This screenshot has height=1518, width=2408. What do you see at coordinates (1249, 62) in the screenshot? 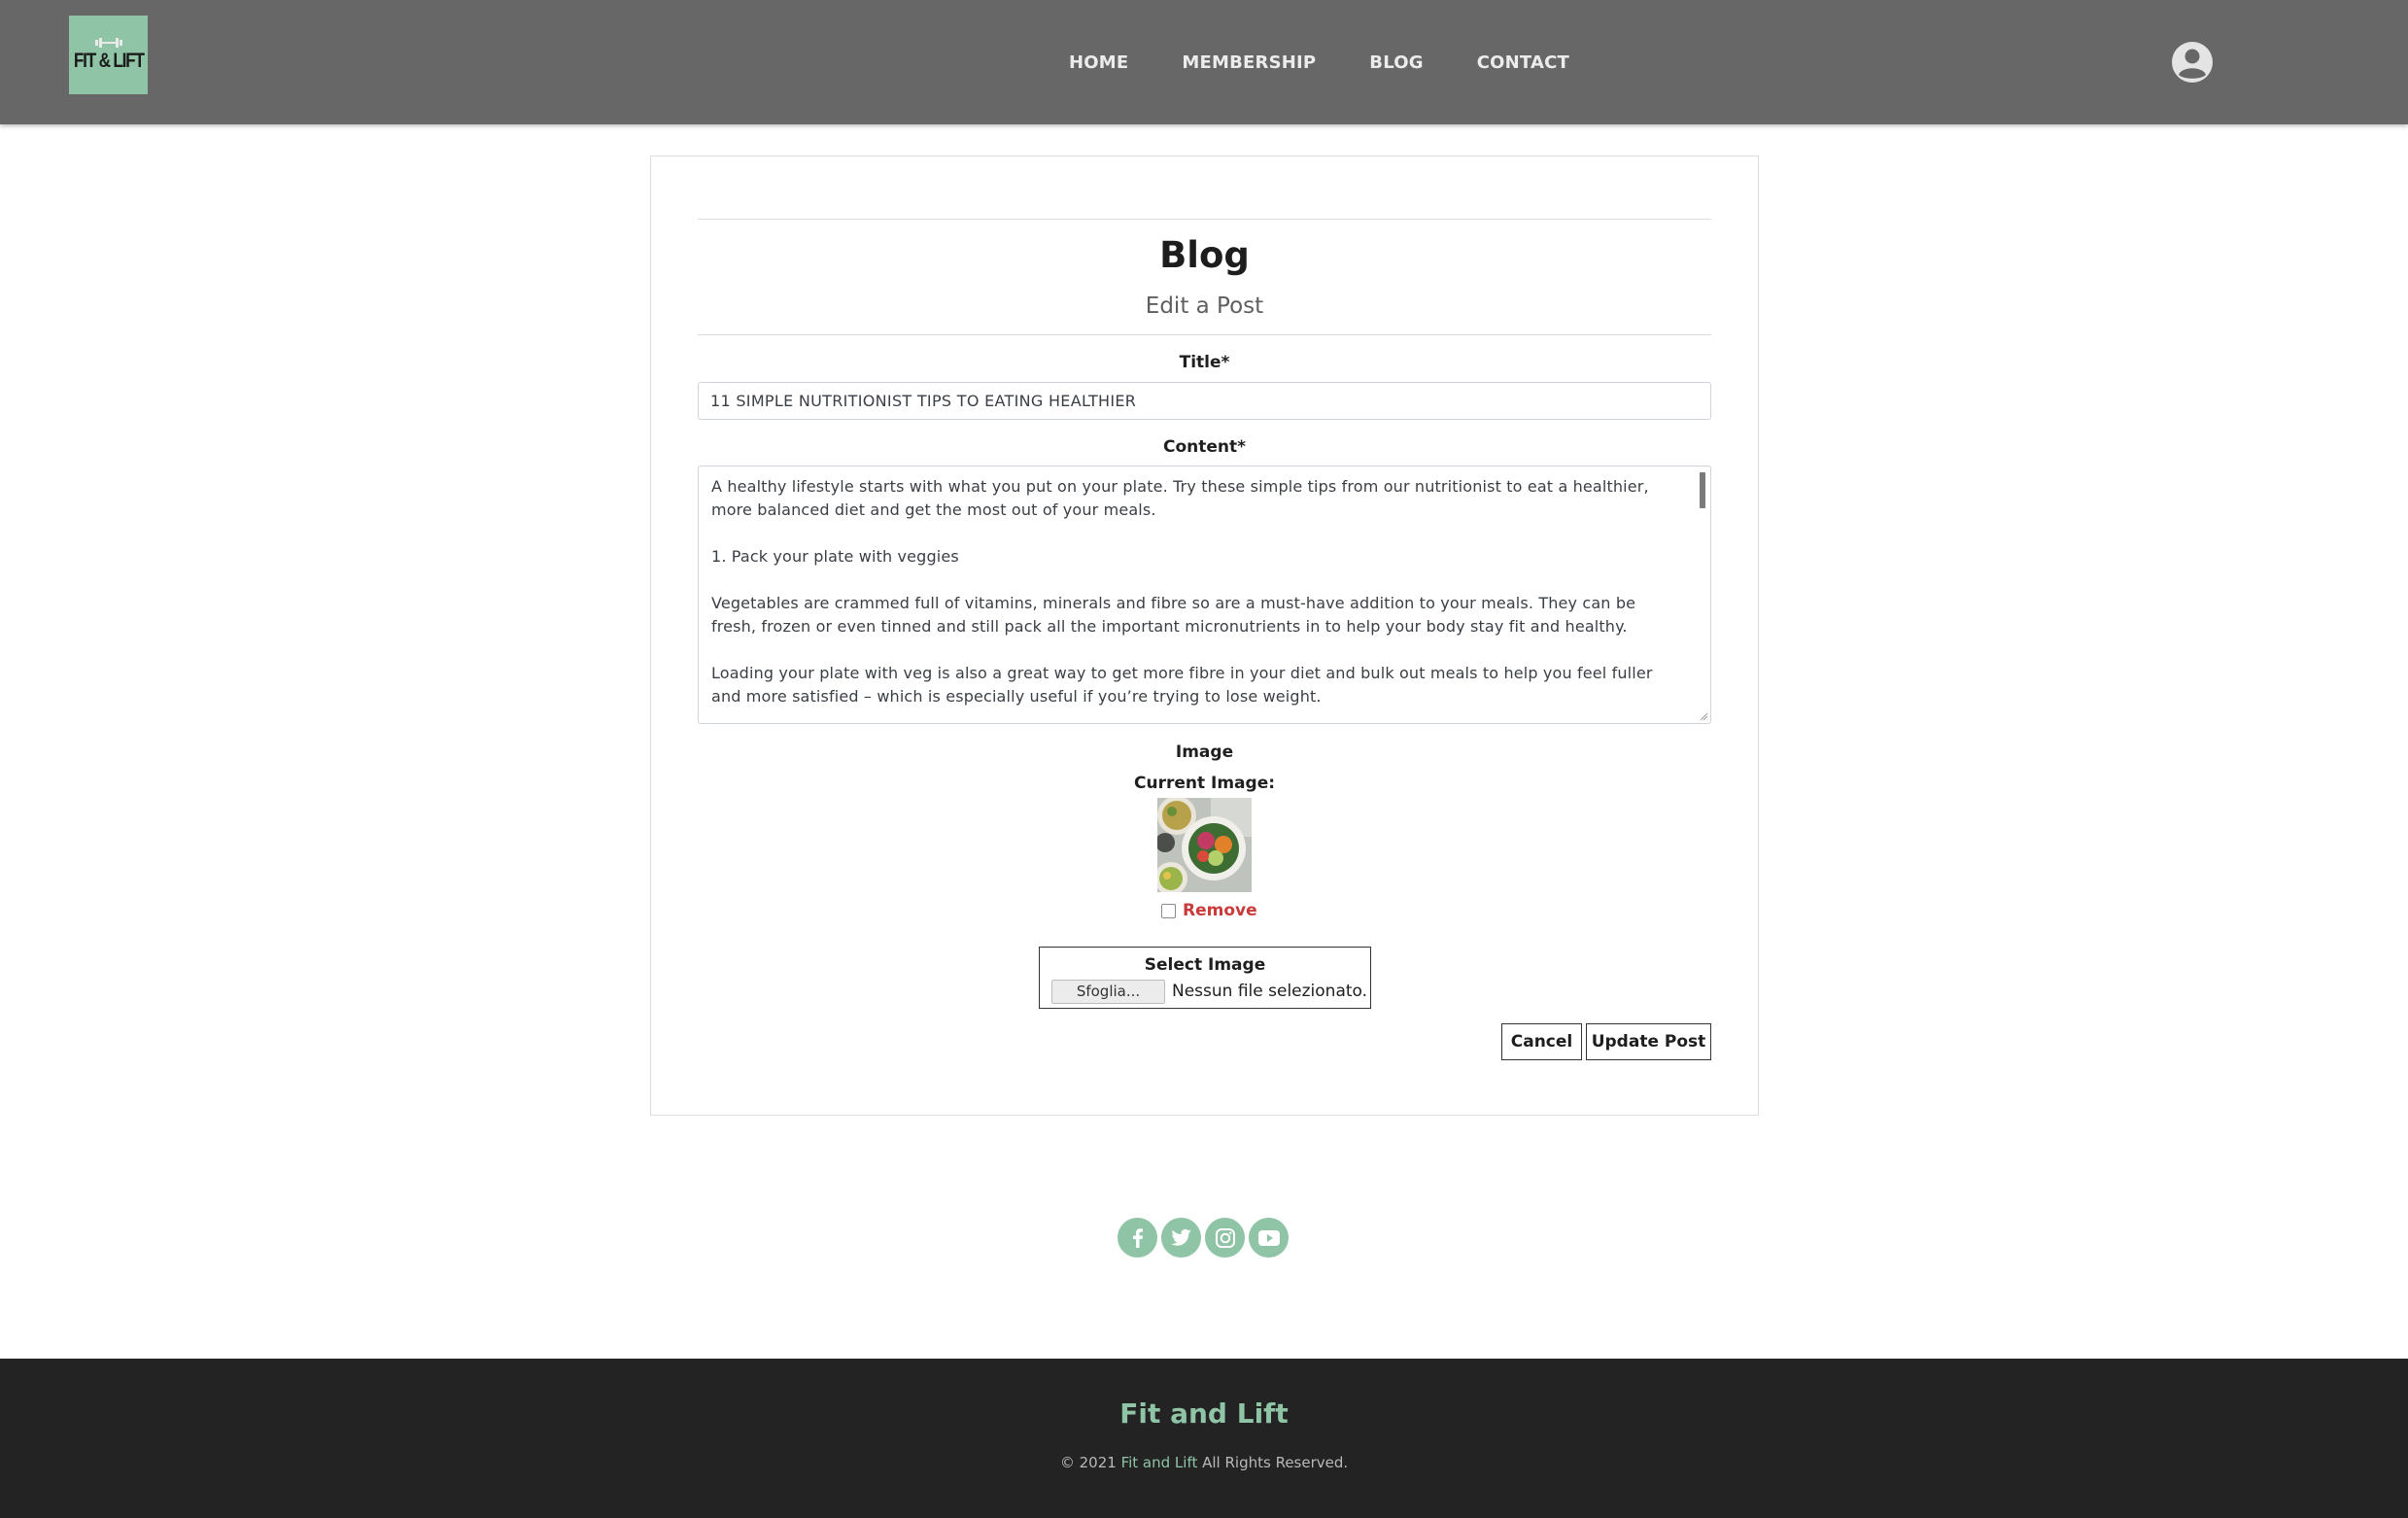
I see `nav-membership: MEMBERSHIP` at bounding box center [1249, 62].